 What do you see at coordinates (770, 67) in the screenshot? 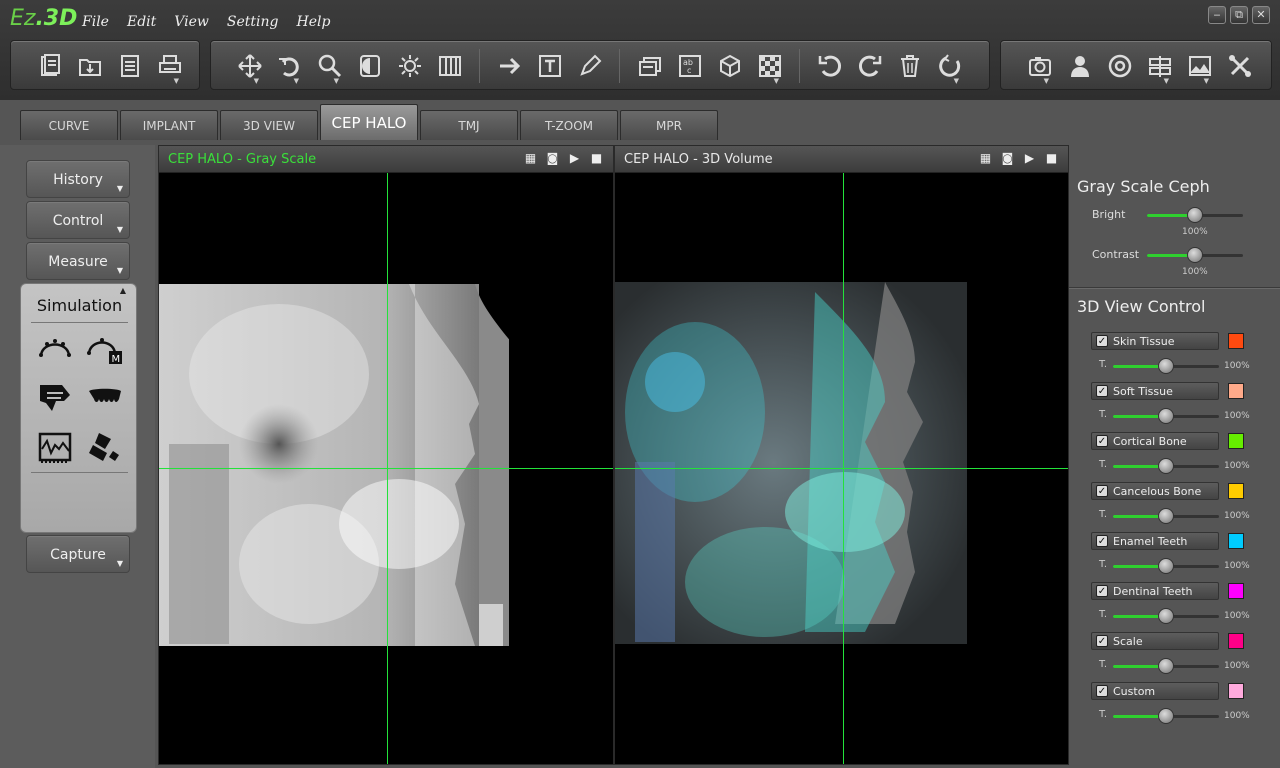
I see `checker-icon: ▼` at bounding box center [770, 67].